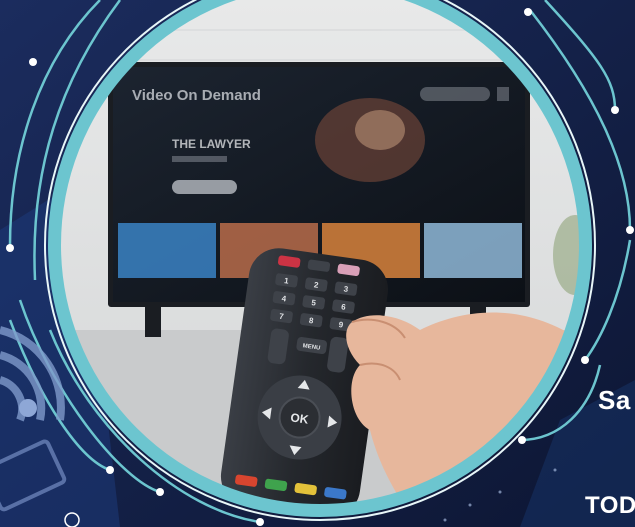  What do you see at coordinates (211, 144) in the screenshot?
I see `tv-feature-title: THE LAWYER` at bounding box center [211, 144].